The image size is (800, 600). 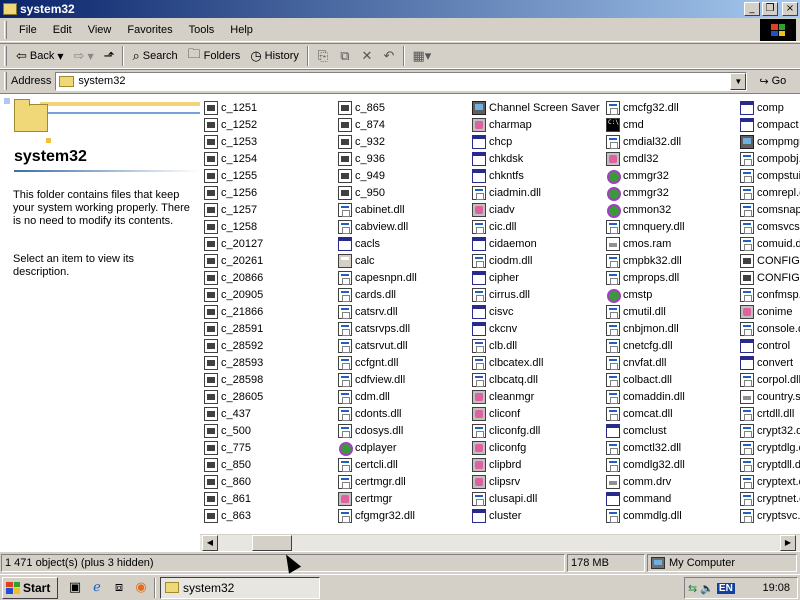 I want to click on address-value: system32, so click(x=101, y=81).